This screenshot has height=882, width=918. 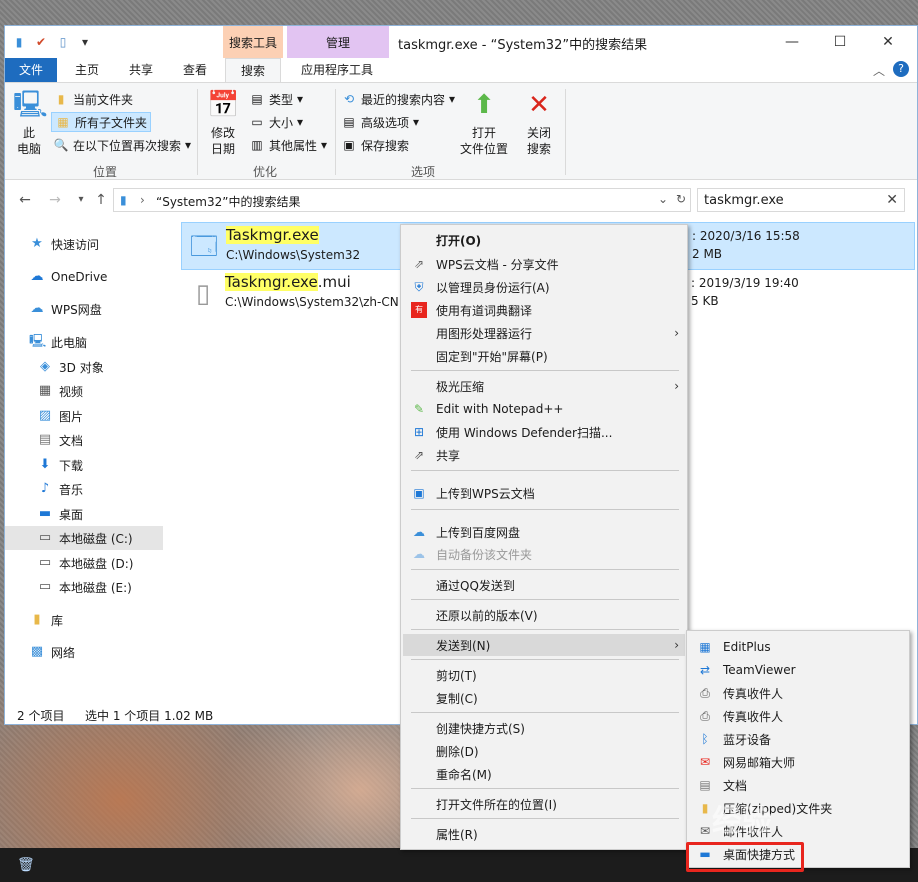 What do you see at coordinates (87, 70) in the screenshot?
I see `tab-home: 主页` at bounding box center [87, 70].